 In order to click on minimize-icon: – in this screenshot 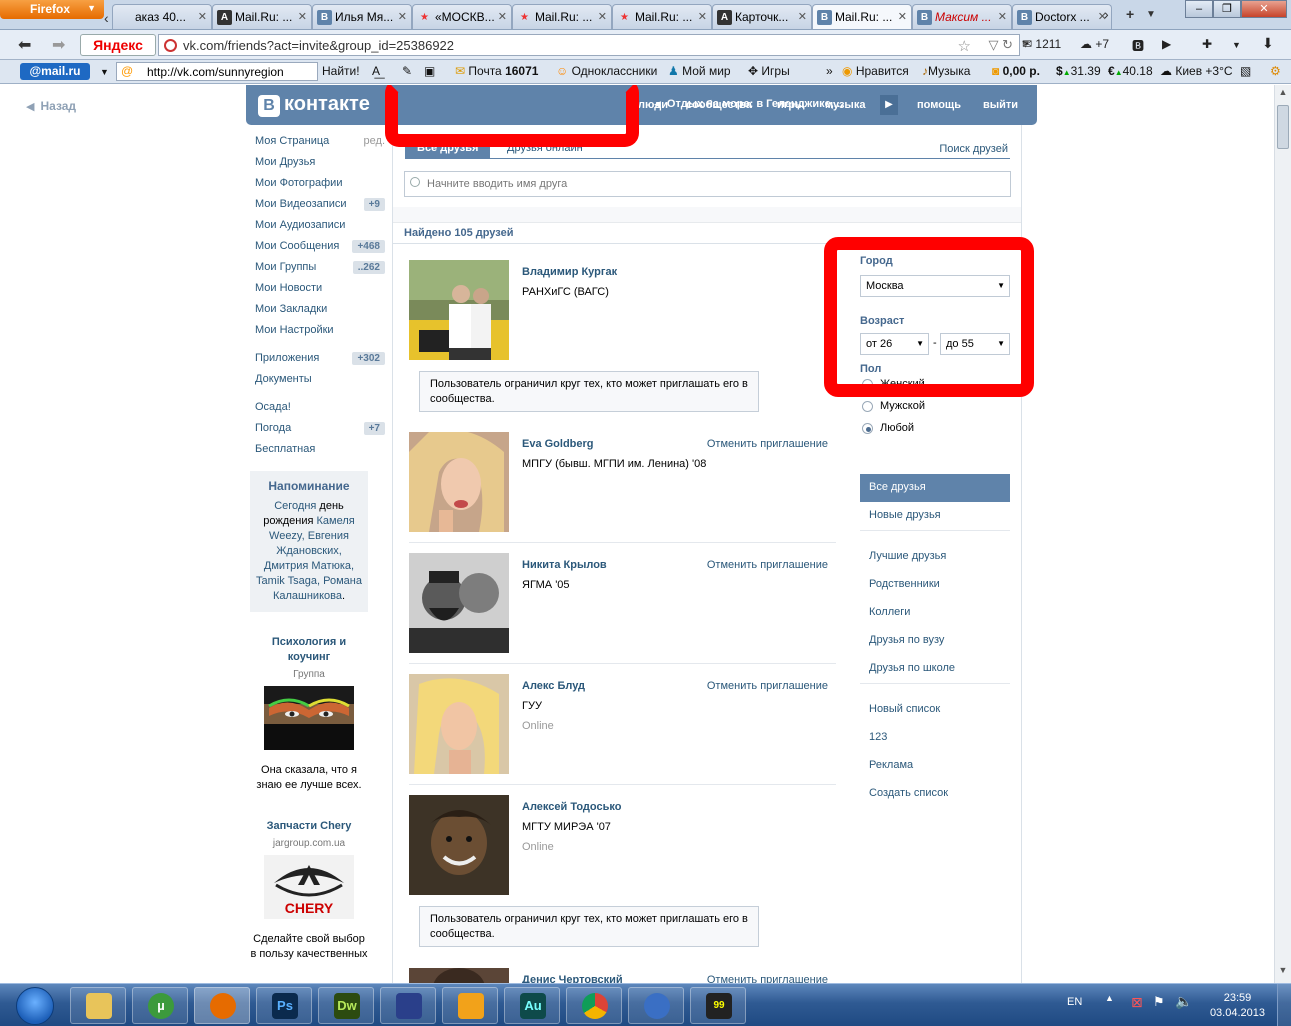, I will do `click(1199, 9)`.